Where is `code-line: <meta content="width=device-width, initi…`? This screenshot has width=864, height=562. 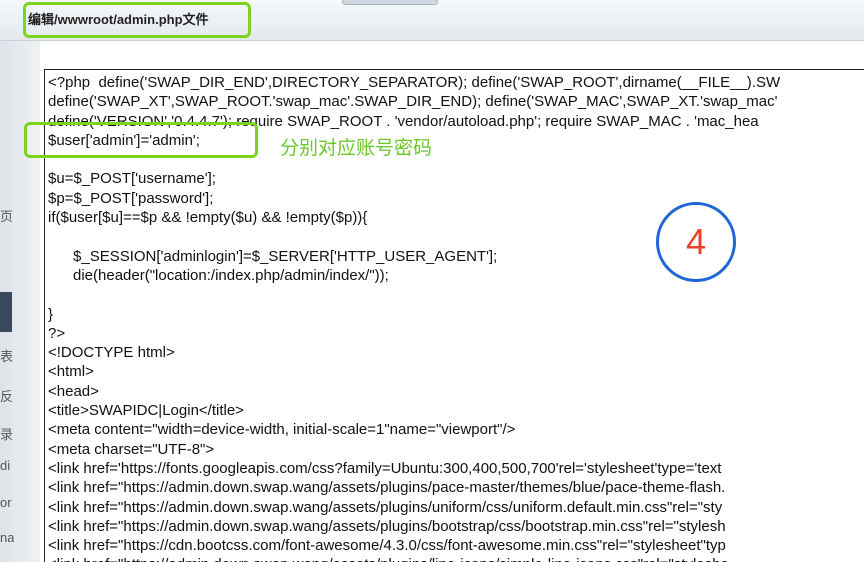 code-line: <meta content="width=device-width, initi… is located at coordinates (282, 430).